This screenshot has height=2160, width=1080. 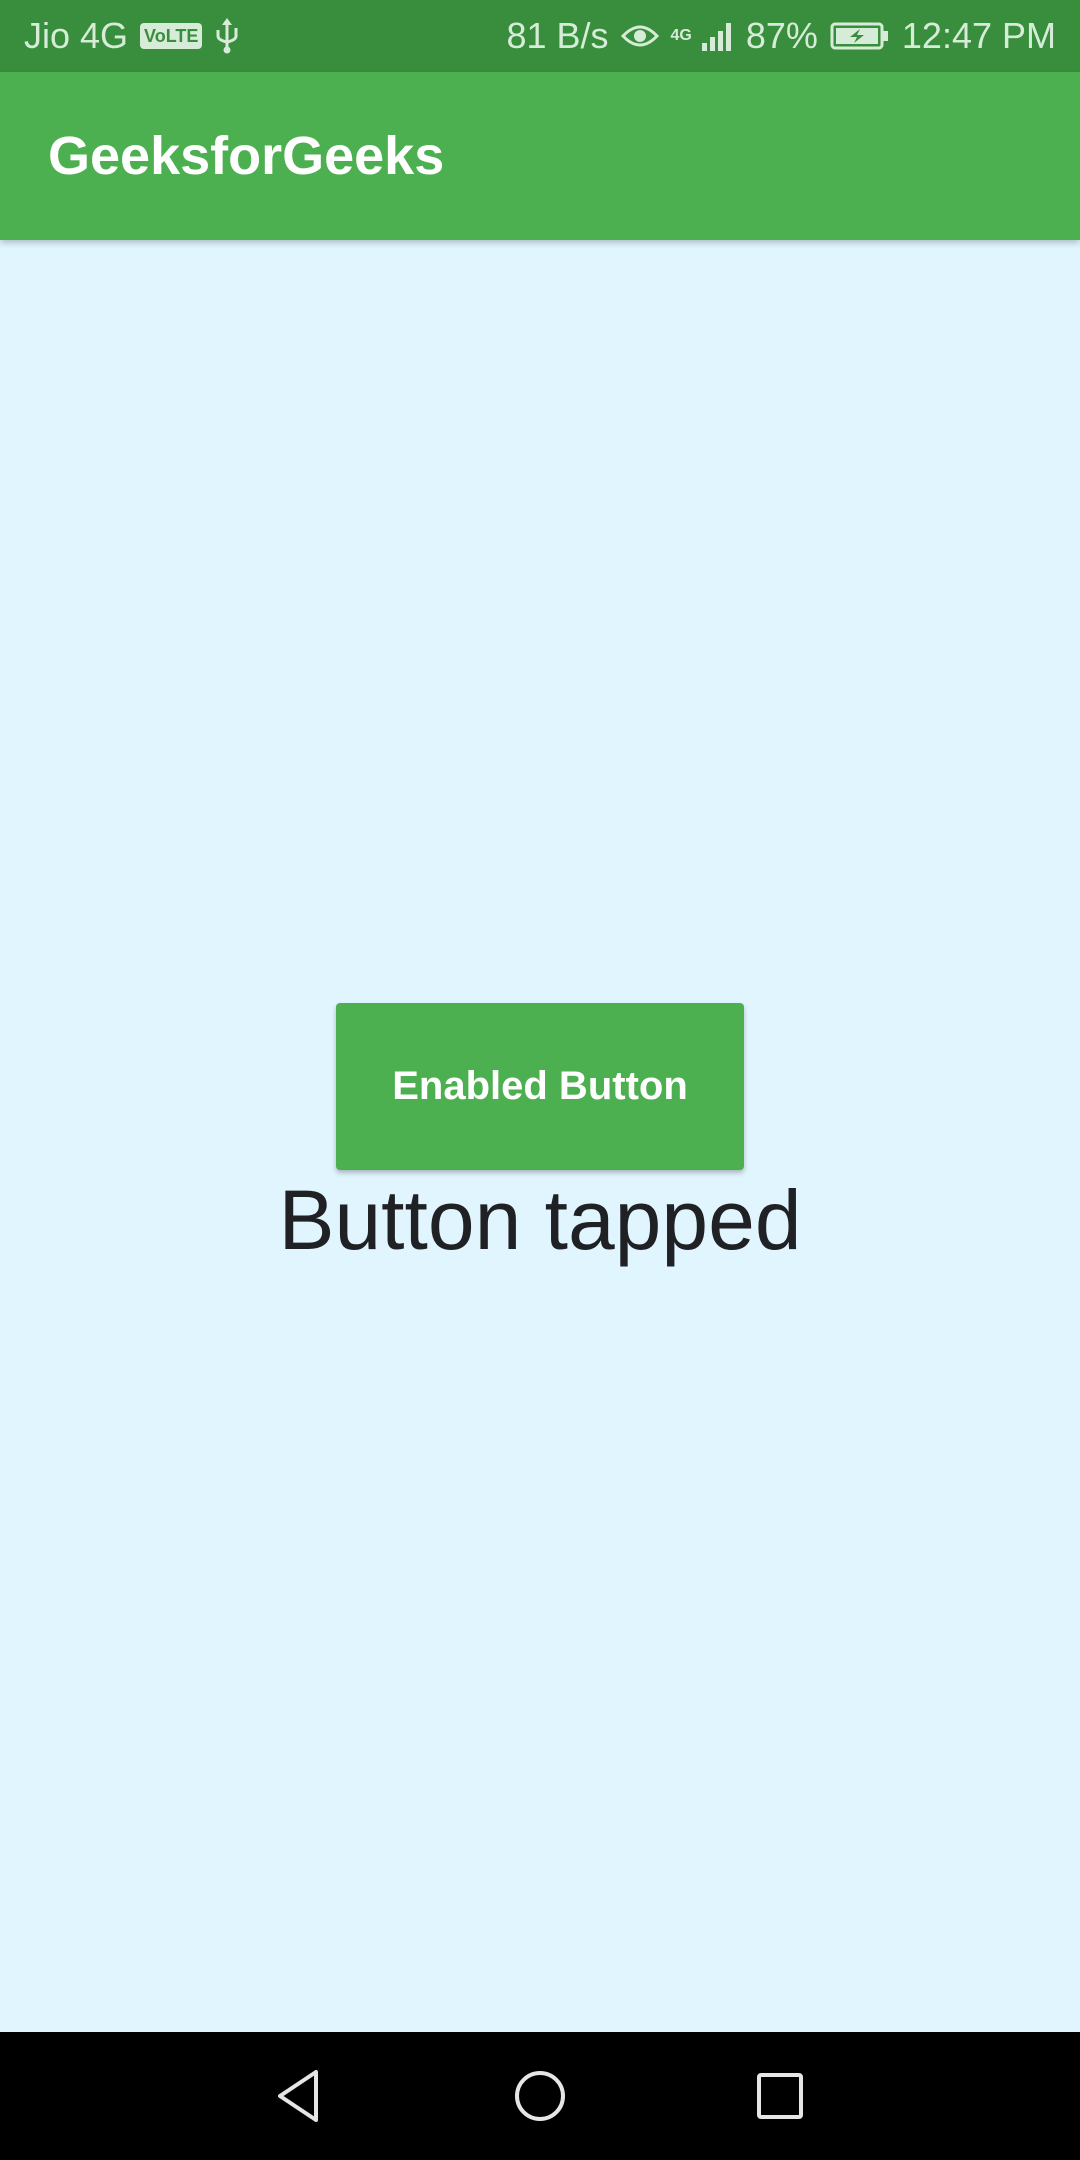 What do you see at coordinates (717, 36) in the screenshot?
I see `signal-icon` at bounding box center [717, 36].